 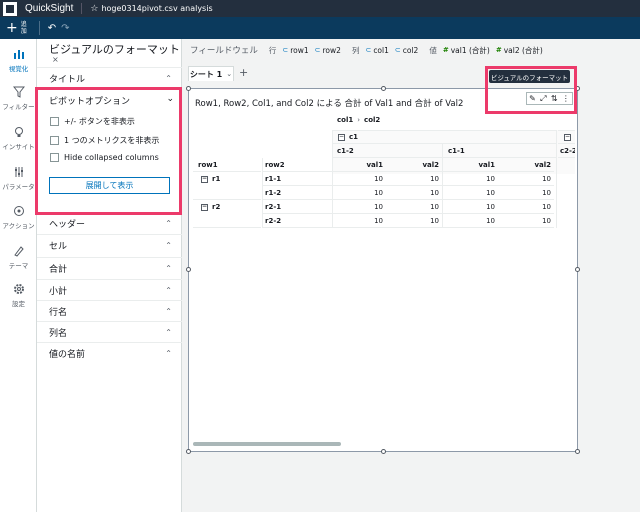 I want to click on field-pill-col1: ⊂ col1, so click(x=376, y=50).